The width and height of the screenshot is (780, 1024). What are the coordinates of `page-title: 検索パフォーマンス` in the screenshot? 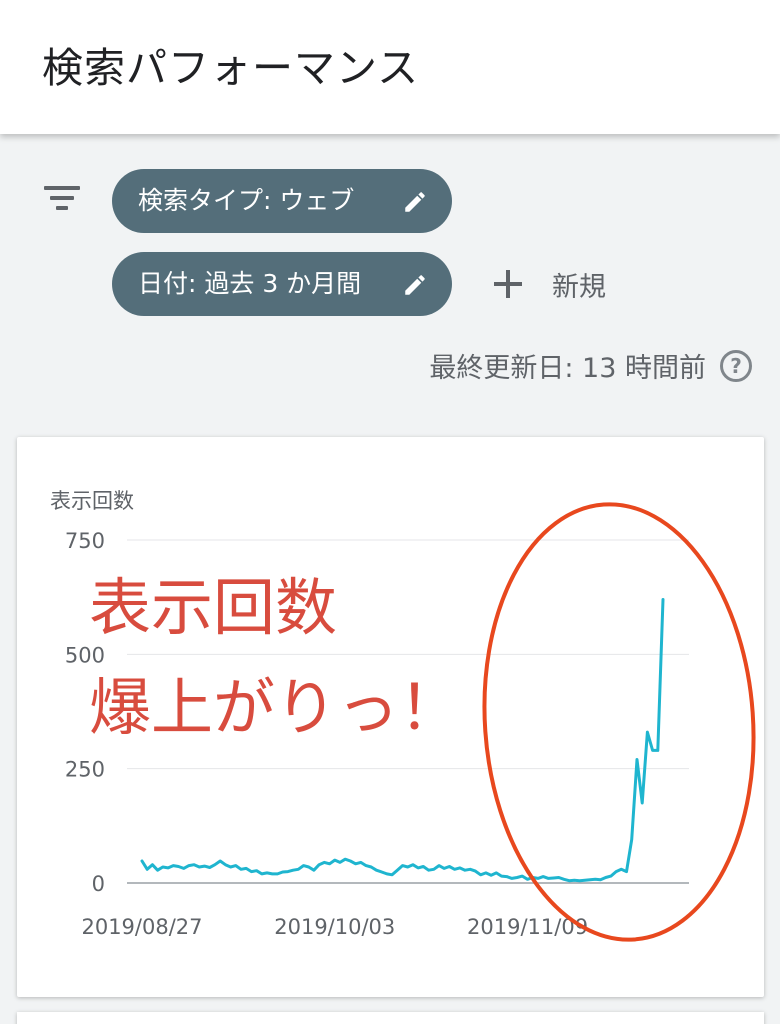 It's located at (231, 68).